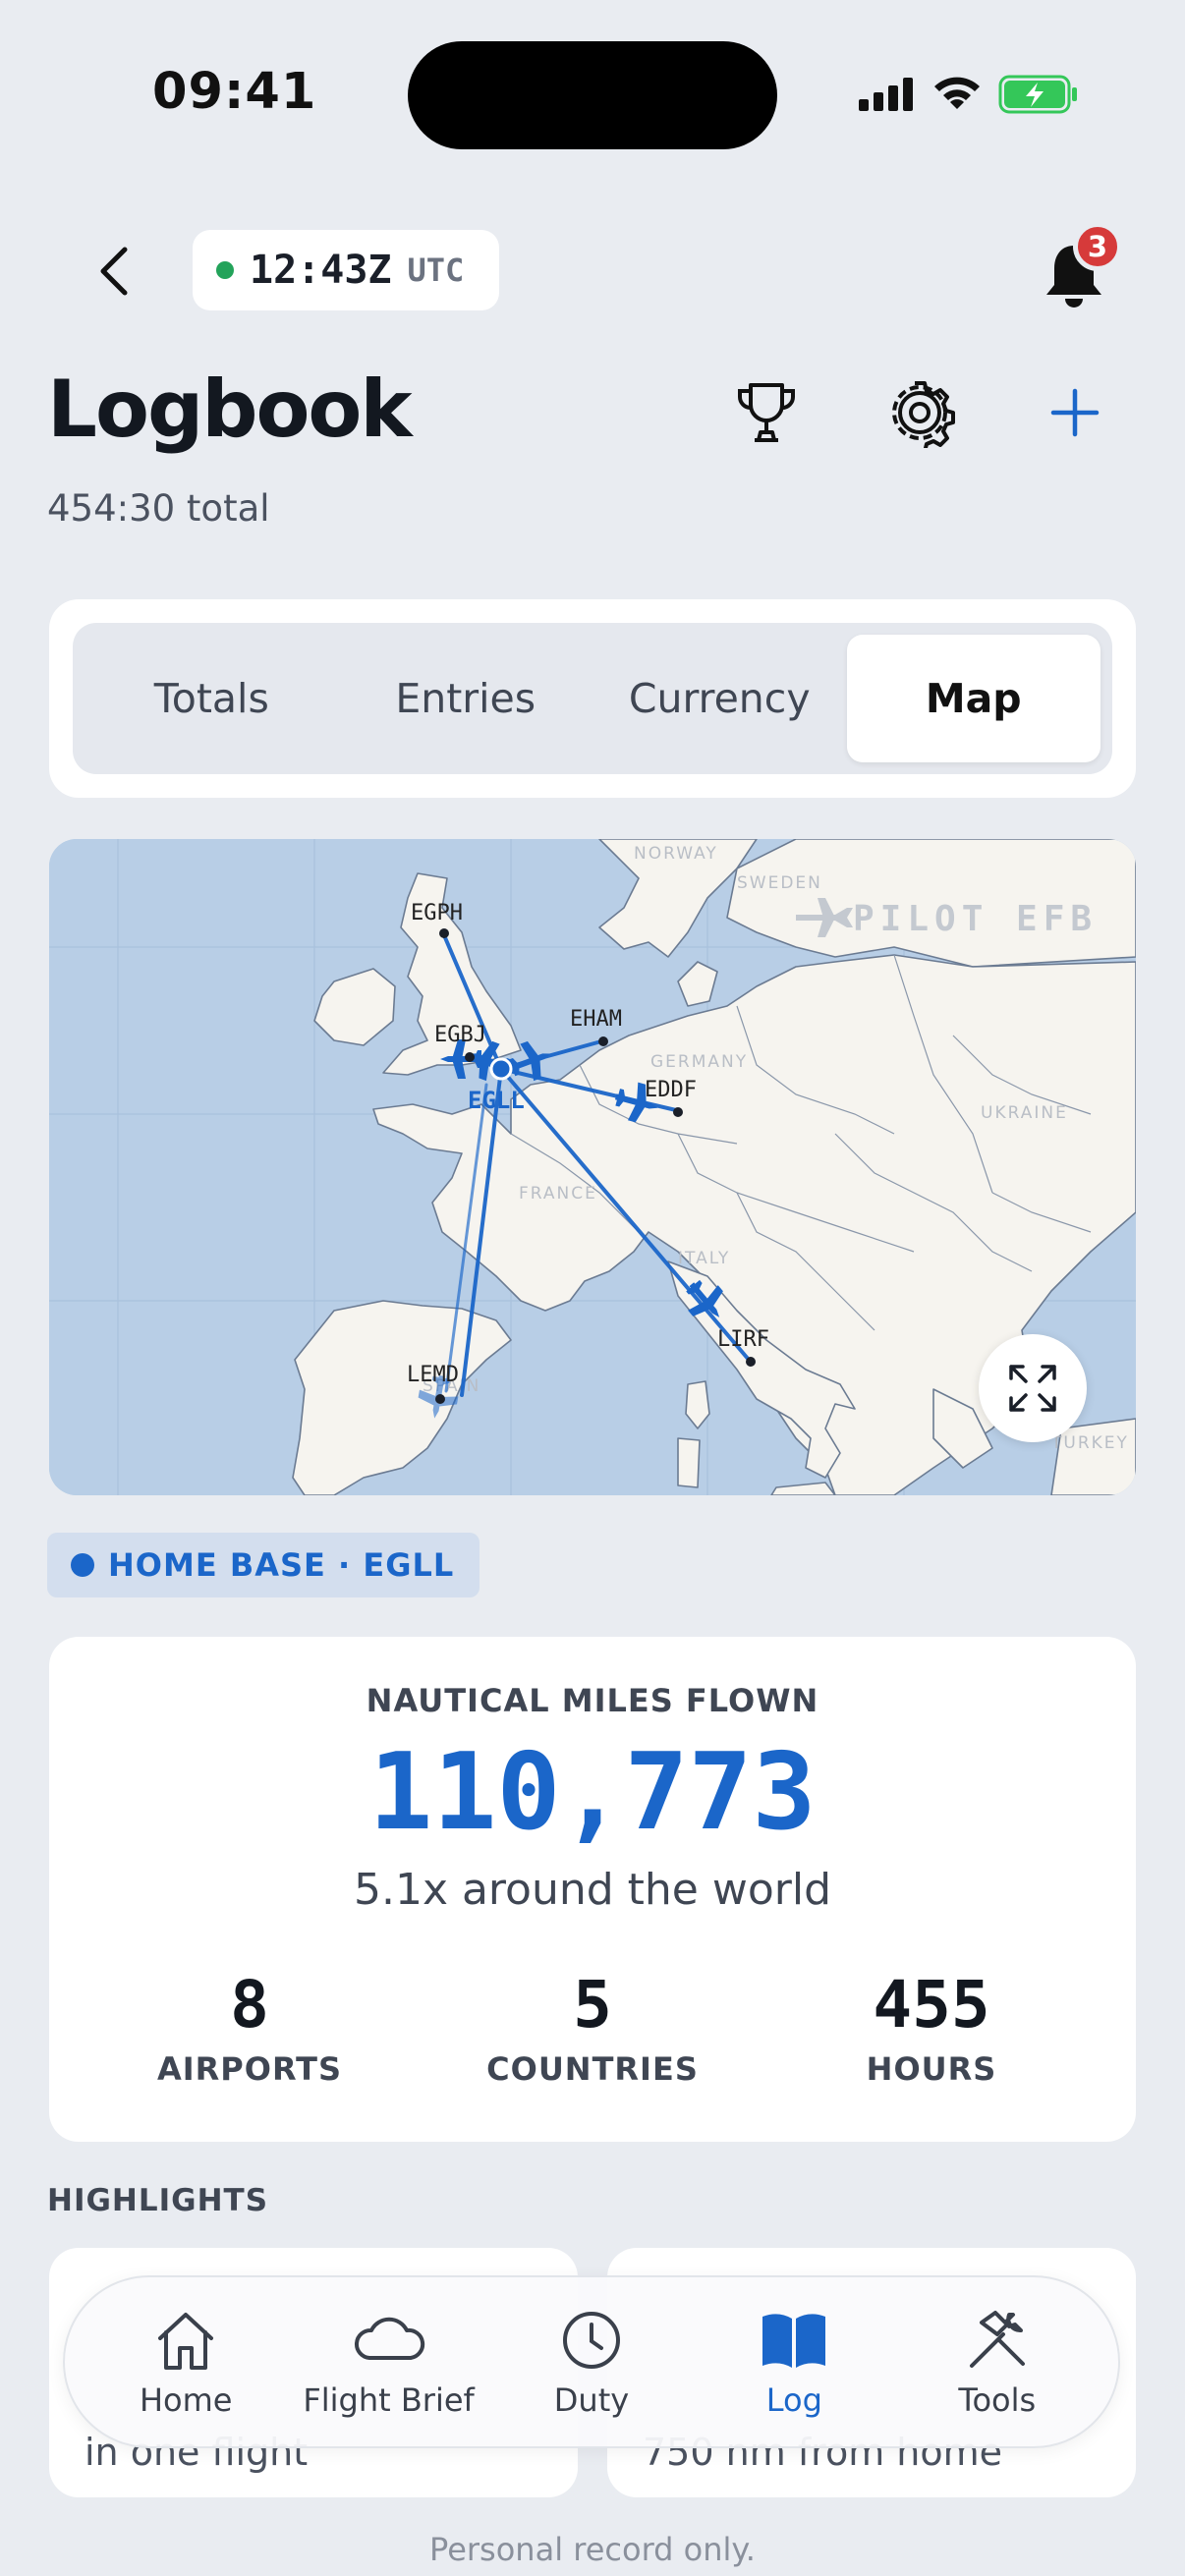 This screenshot has width=1185, height=2576. I want to click on country-label-germany: GERMANY, so click(699, 1062).